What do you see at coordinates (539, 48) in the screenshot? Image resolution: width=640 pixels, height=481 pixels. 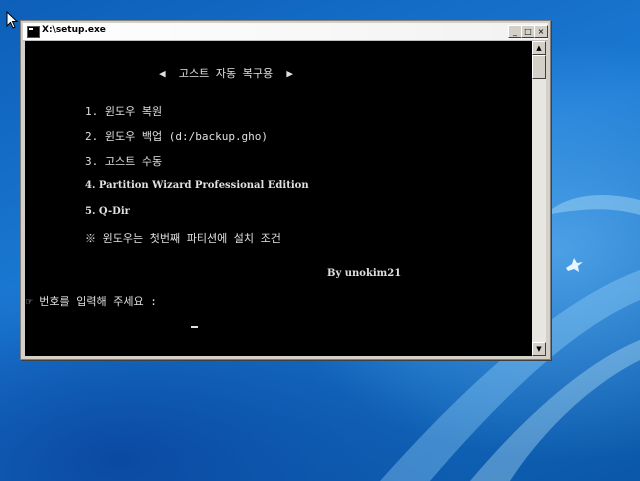 I see `scroll-up-button: ▲` at bounding box center [539, 48].